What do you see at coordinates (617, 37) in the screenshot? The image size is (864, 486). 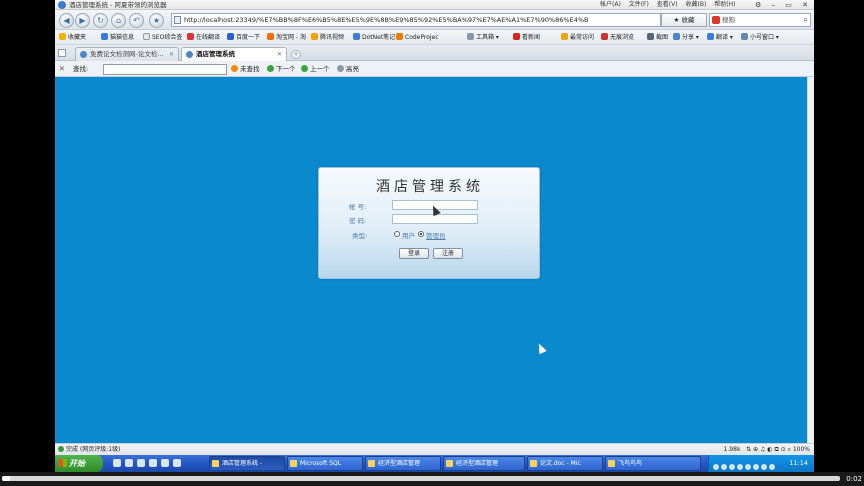 I see `private-browsing-button: 无痕浏览` at bounding box center [617, 37].